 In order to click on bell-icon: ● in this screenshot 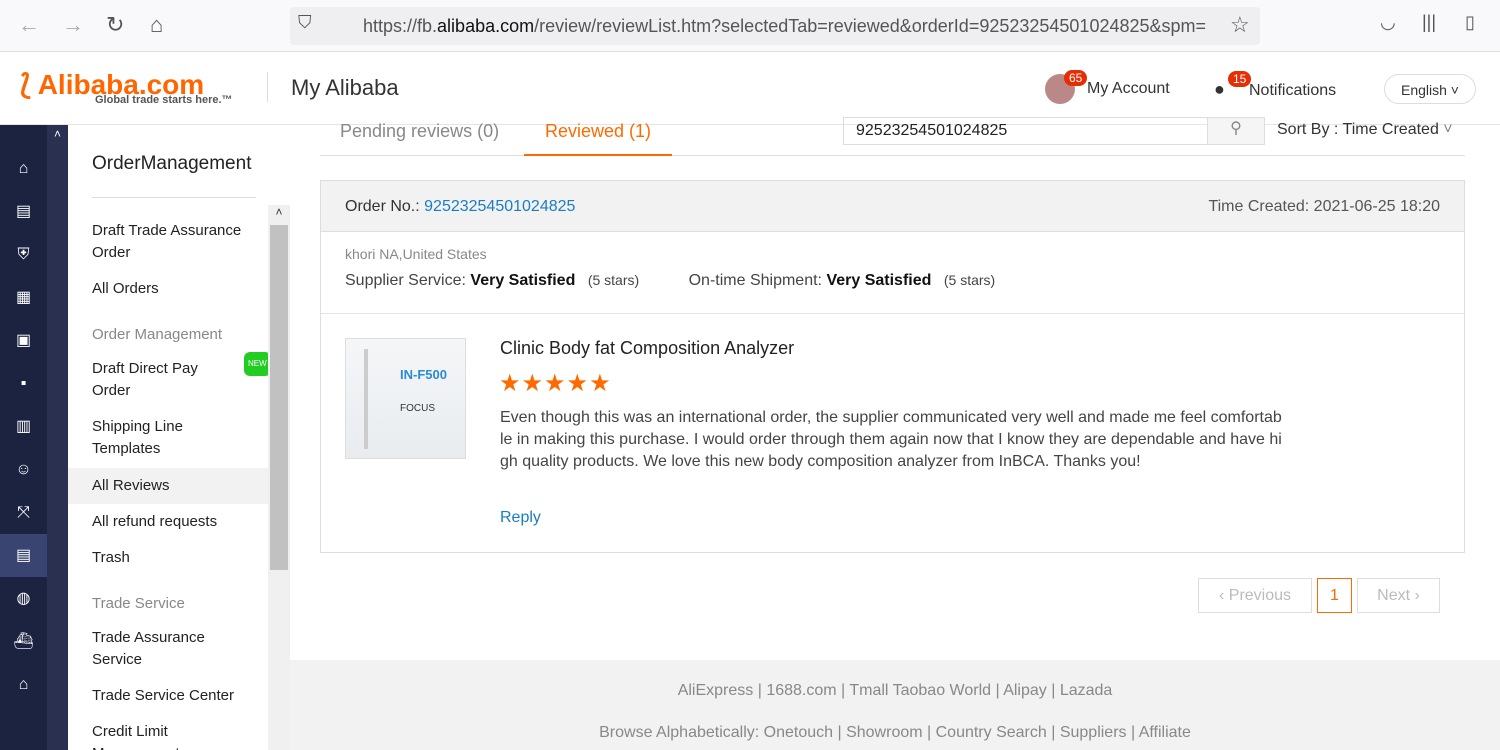, I will do `click(1219, 89)`.